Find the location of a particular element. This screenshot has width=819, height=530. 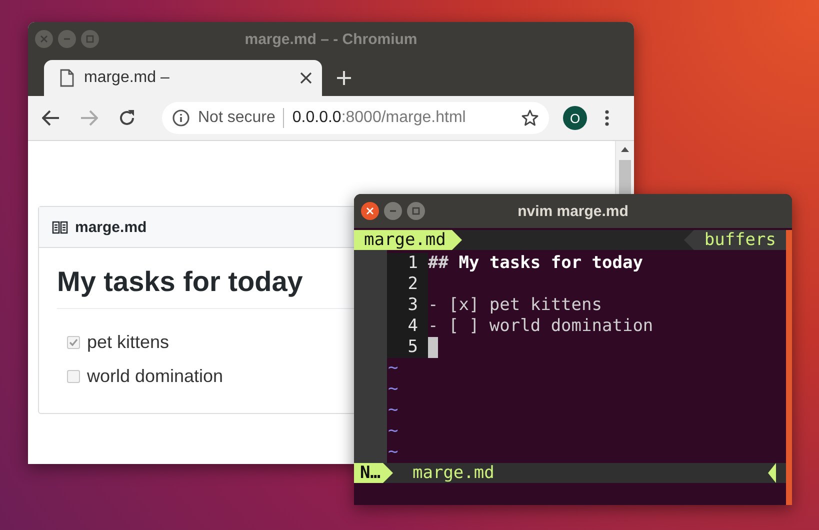

close-button is located at coordinates (370, 211).